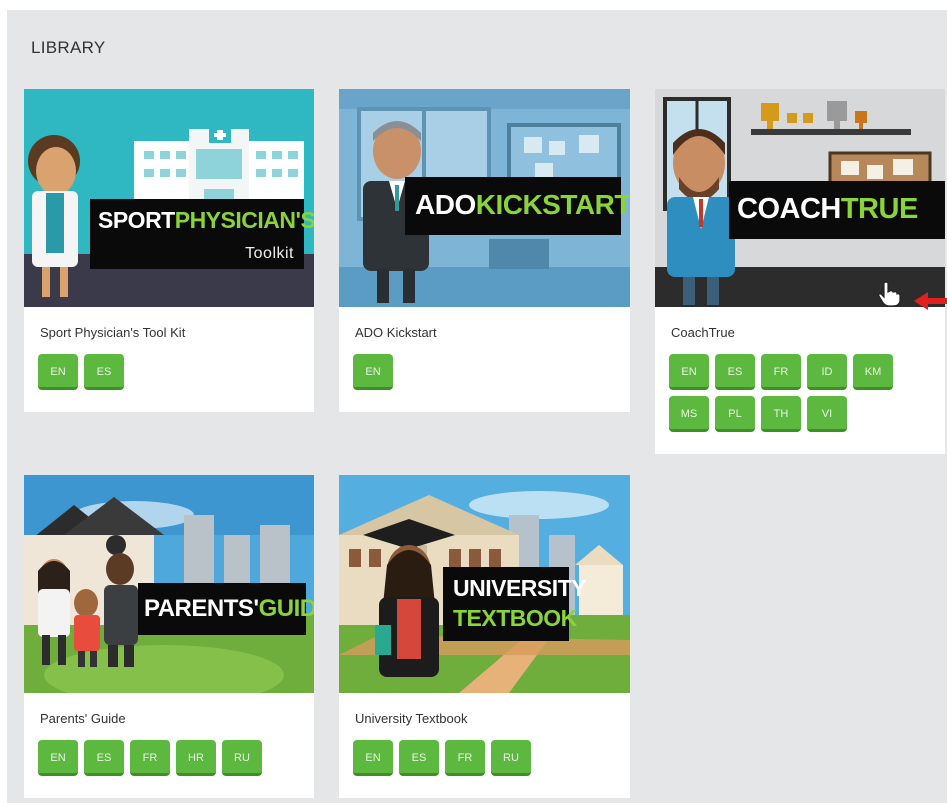 The image size is (947, 803). I want to click on language-button-pl: PL, so click(735, 414).